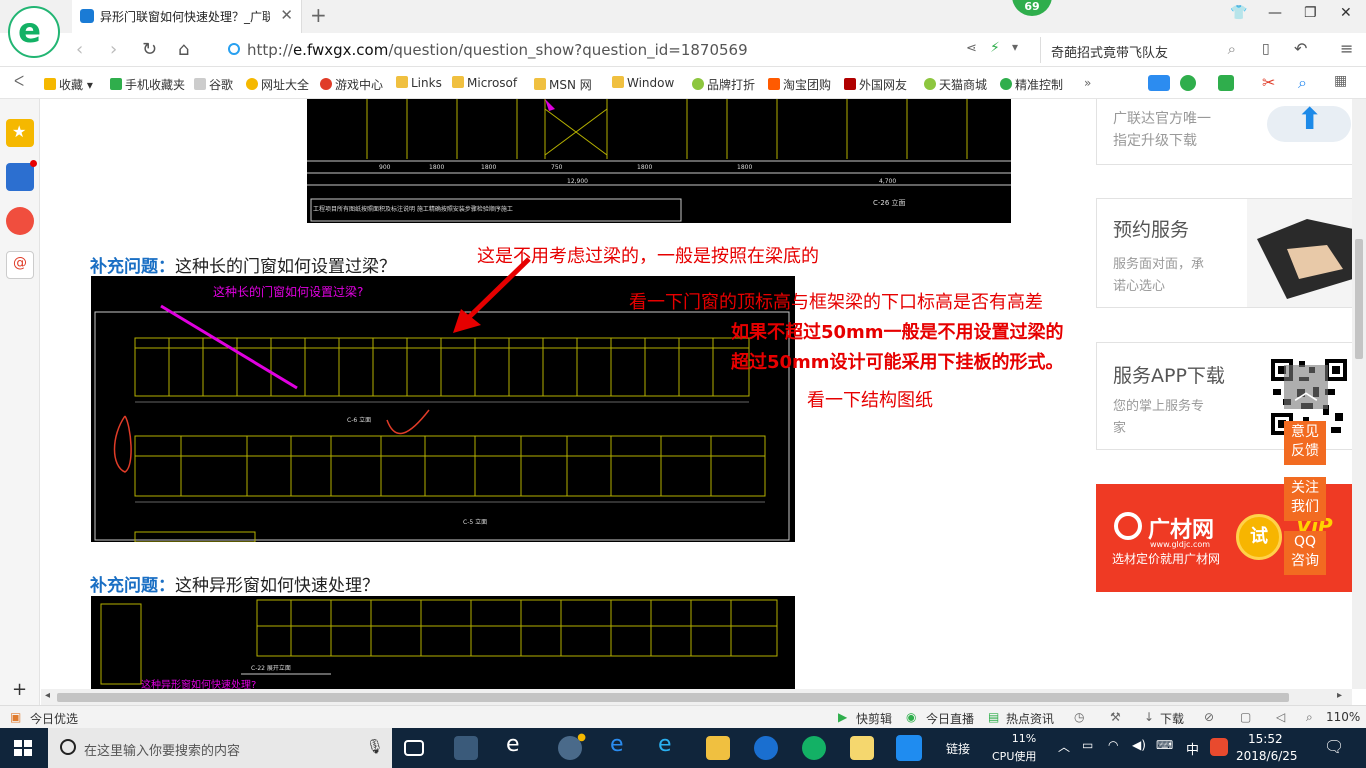 The image size is (1366, 768). What do you see at coordinates (572, 746) in the screenshot?
I see `app-notify-icon: ●` at bounding box center [572, 746].